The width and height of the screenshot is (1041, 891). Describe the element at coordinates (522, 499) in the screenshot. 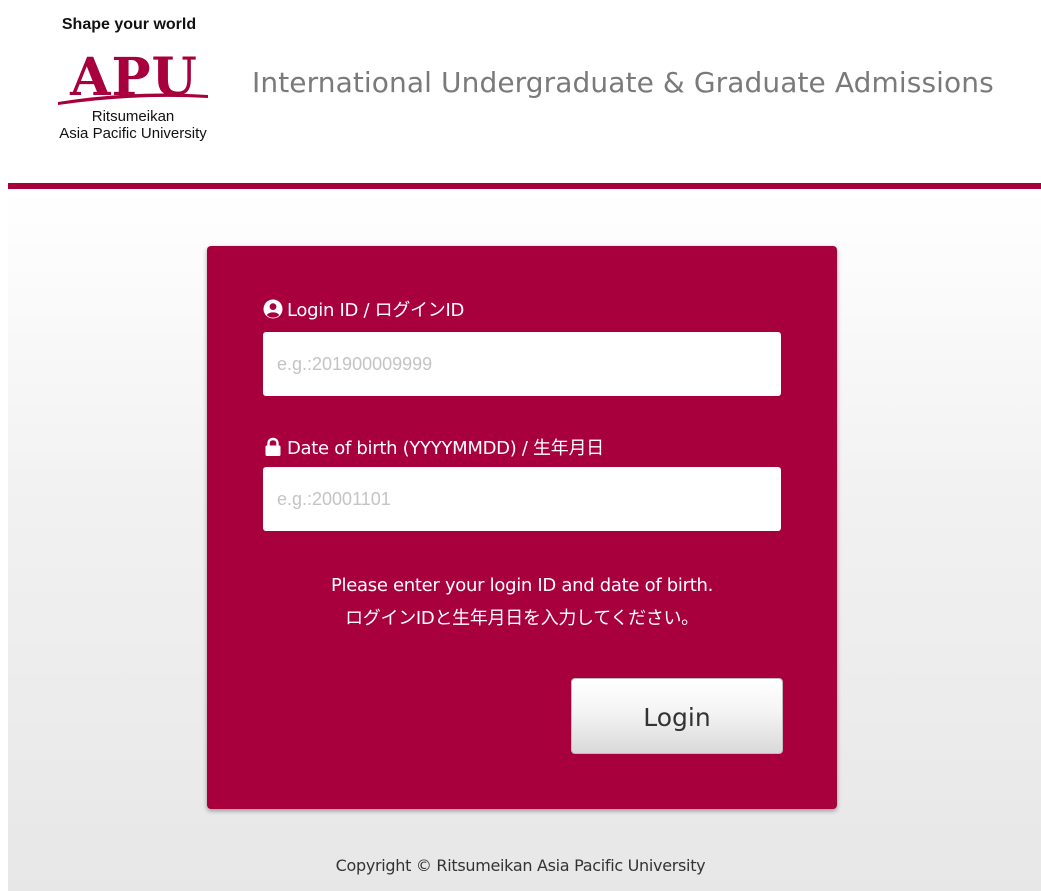

I see `dob-input` at that location.